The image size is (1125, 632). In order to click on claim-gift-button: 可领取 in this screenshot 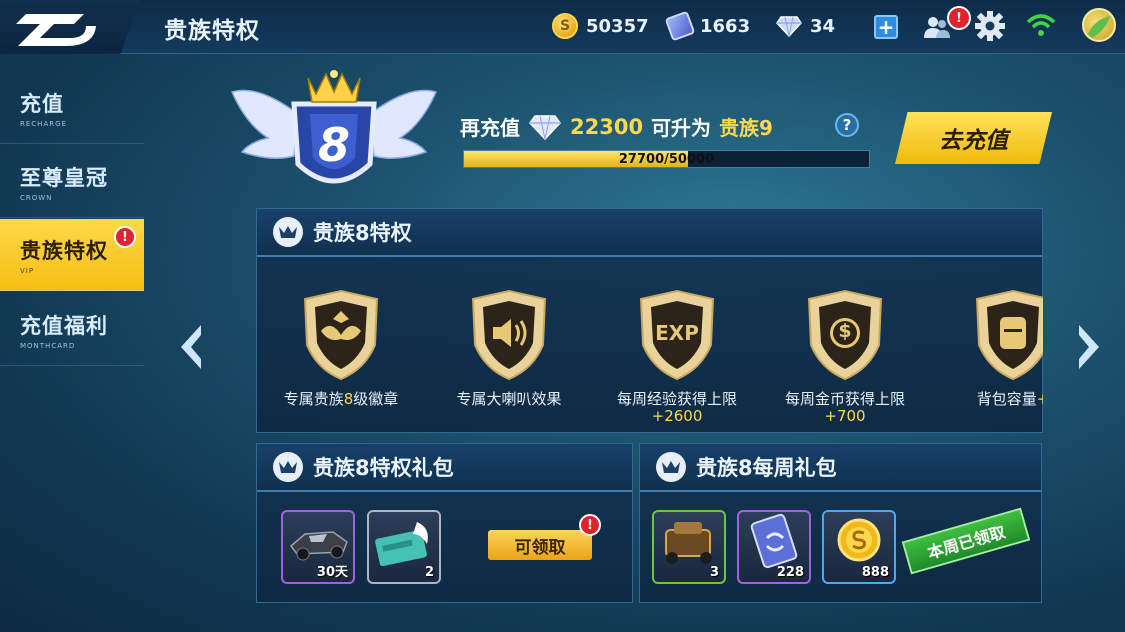, I will do `click(540, 545)`.